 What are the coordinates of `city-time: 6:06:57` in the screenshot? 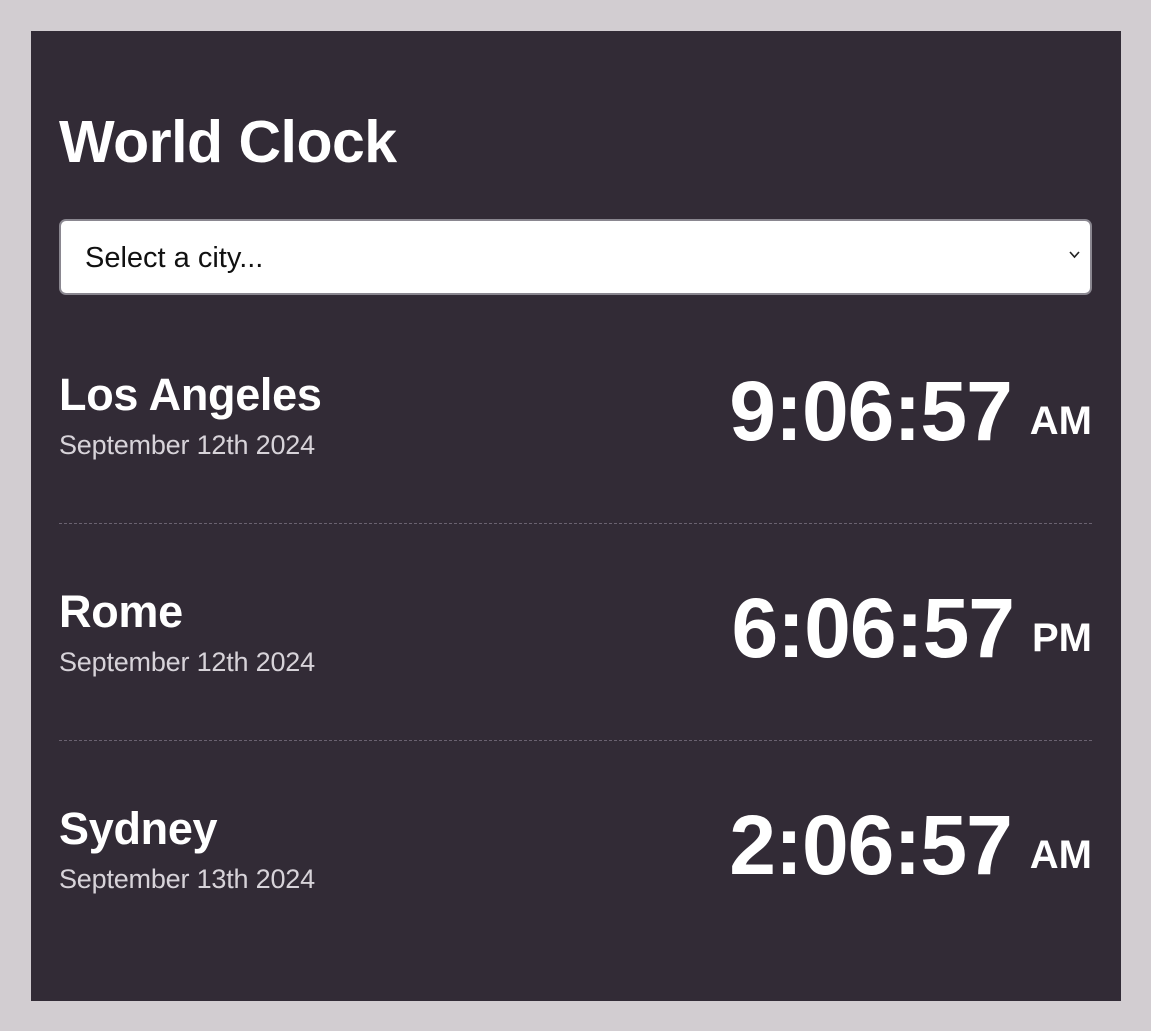 It's located at (873, 628).